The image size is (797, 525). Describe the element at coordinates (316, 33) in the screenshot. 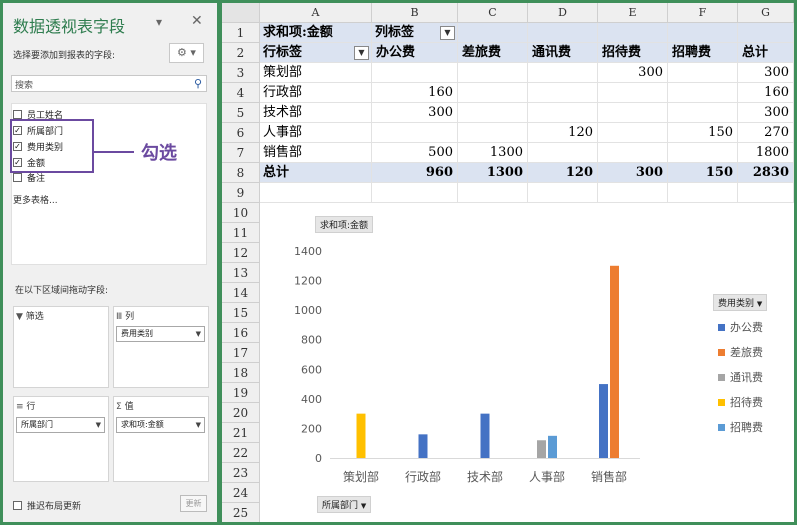

I see `pivot-value-label: 求和项:金额` at that location.